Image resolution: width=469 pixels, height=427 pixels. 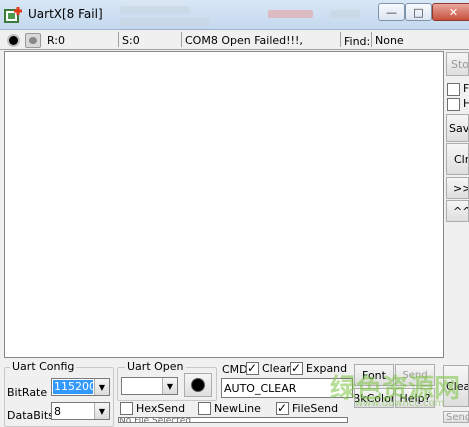 I want to click on databits-label: DataBits, so click(x=30, y=415).